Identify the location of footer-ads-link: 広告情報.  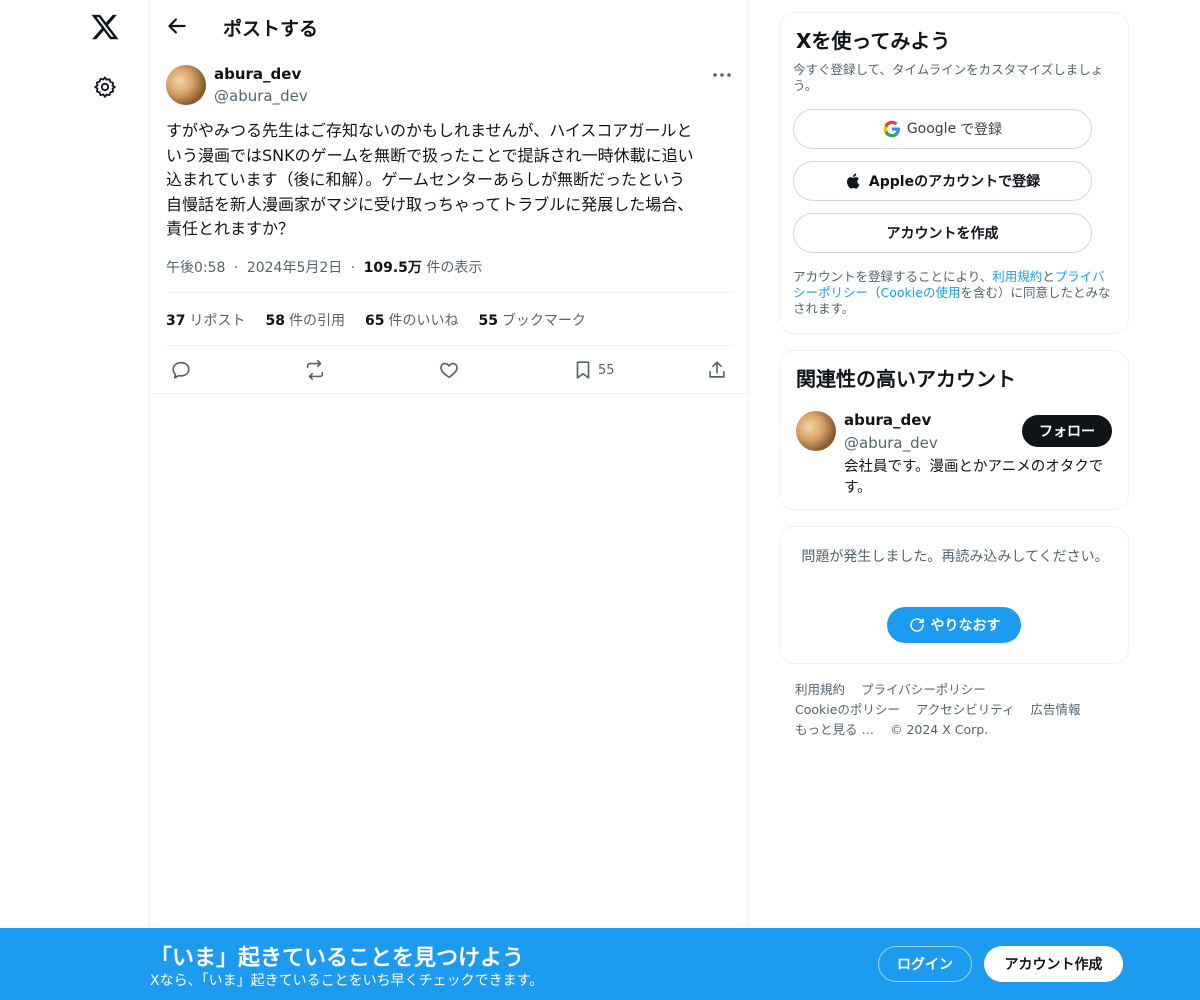
(1056, 709).